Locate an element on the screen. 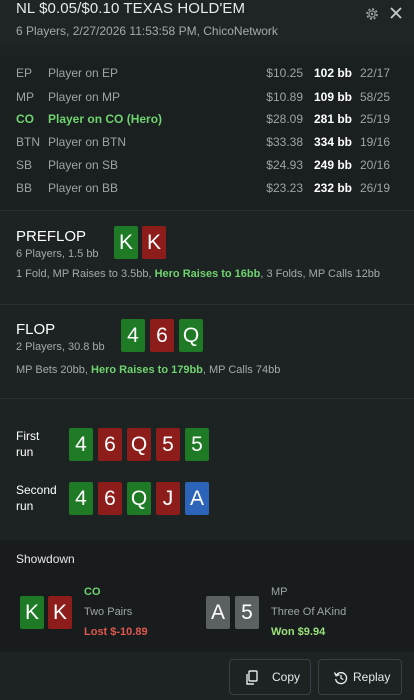 The width and height of the screenshot is (414, 700). hero-action: Hero Raises to 179bb is located at coordinates (147, 370).